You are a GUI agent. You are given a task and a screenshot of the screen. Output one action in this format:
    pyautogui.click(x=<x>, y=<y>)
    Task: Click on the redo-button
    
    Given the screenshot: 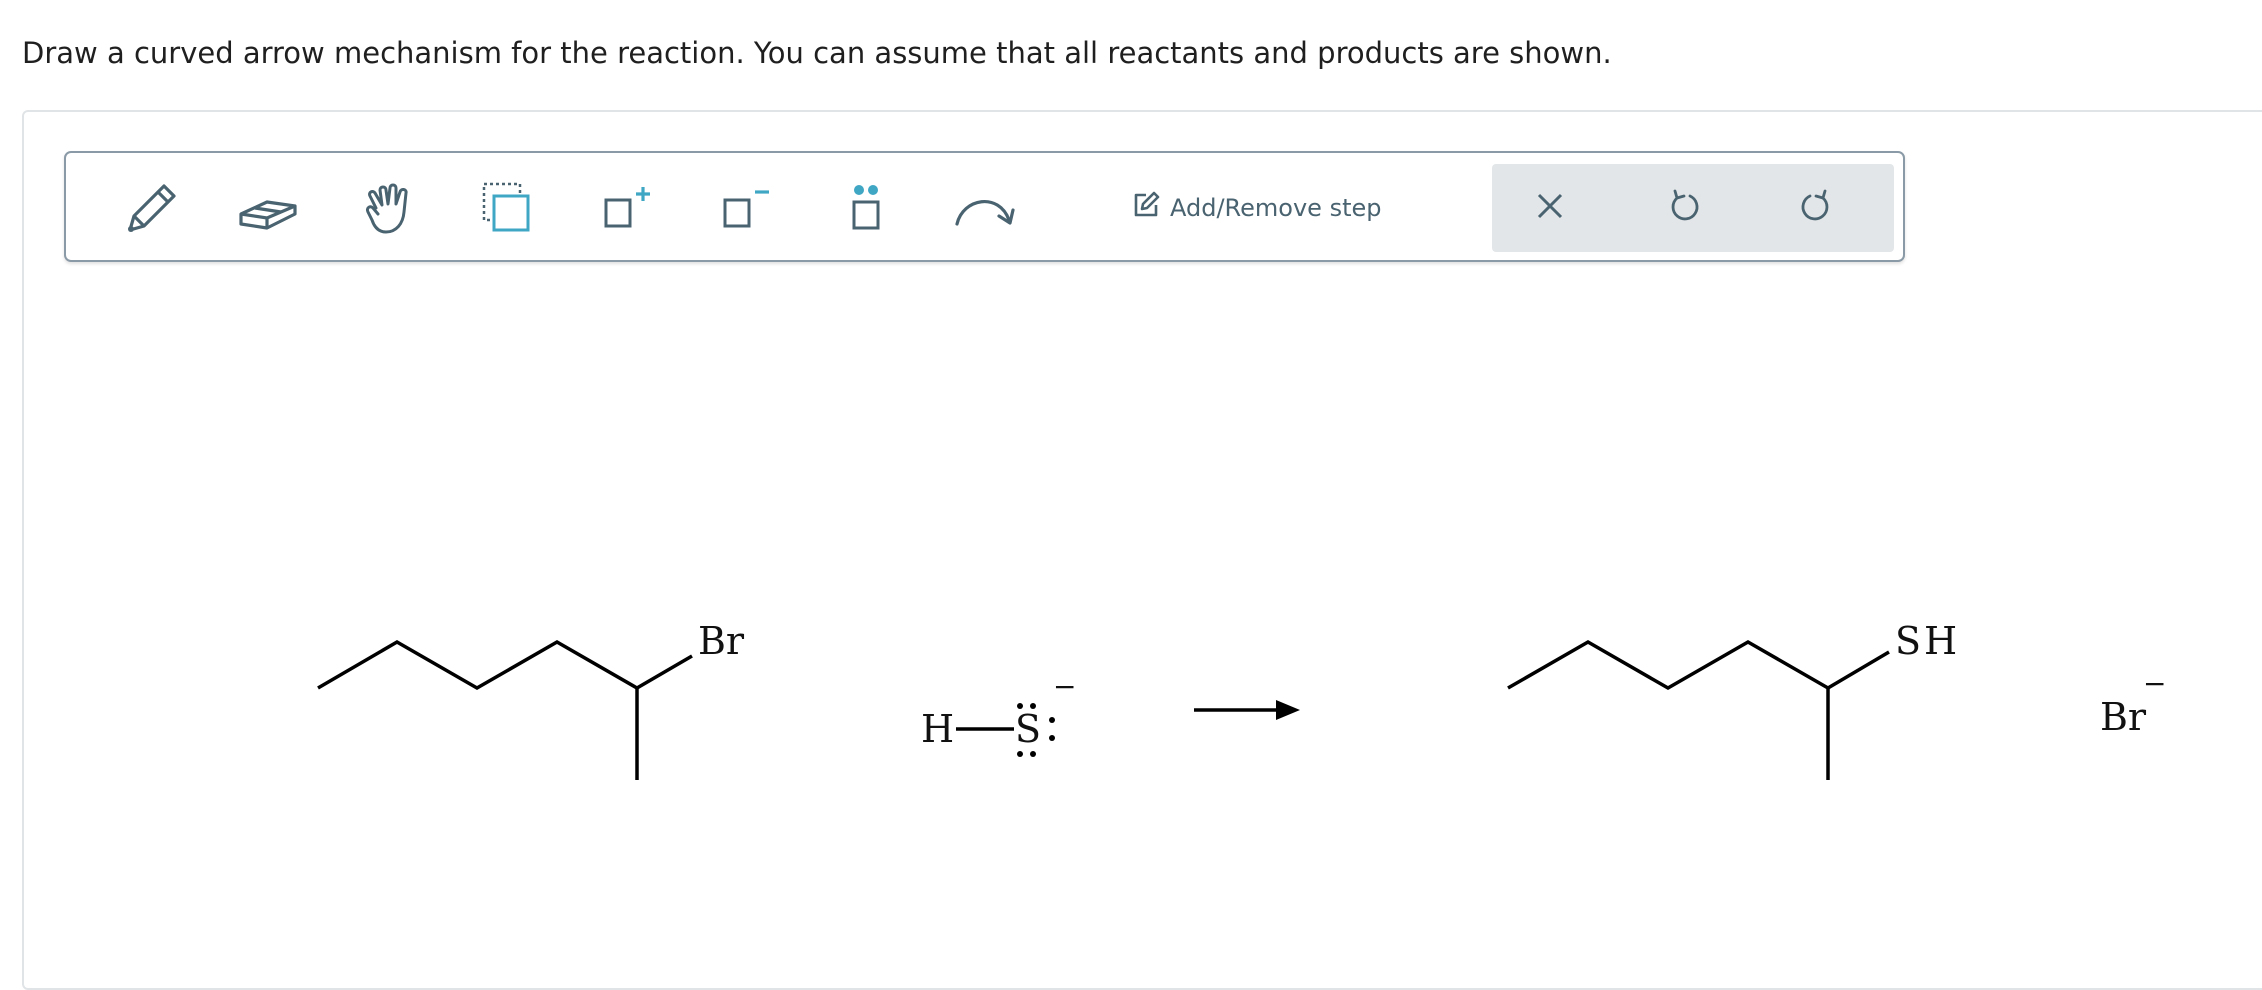 What is the action you would take?
    pyautogui.click(x=1816, y=208)
    